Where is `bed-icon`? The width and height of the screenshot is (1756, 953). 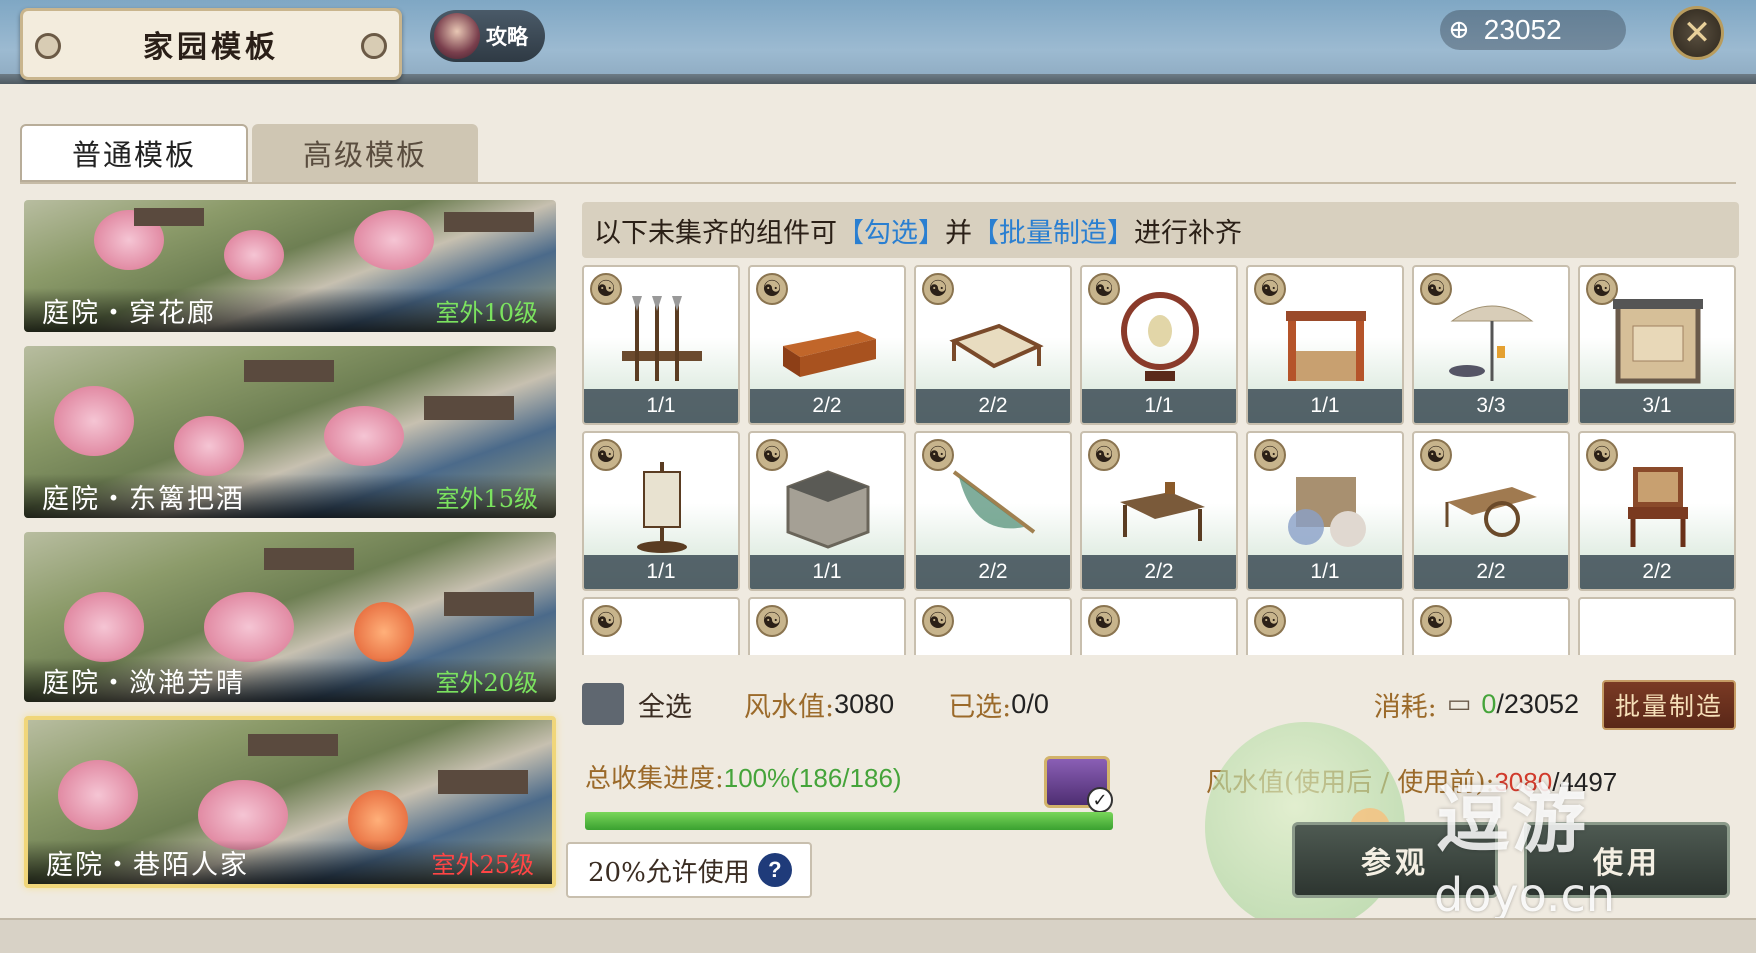 bed-icon is located at coordinates (994, 339).